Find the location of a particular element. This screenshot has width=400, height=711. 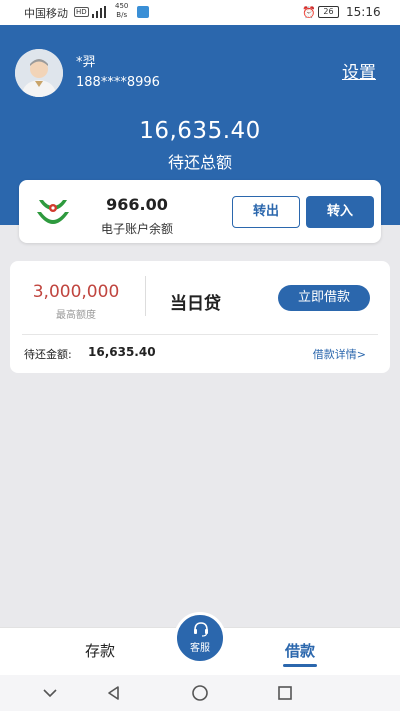

borrow-now-button: 立即借款 is located at coordinates (324, 298).